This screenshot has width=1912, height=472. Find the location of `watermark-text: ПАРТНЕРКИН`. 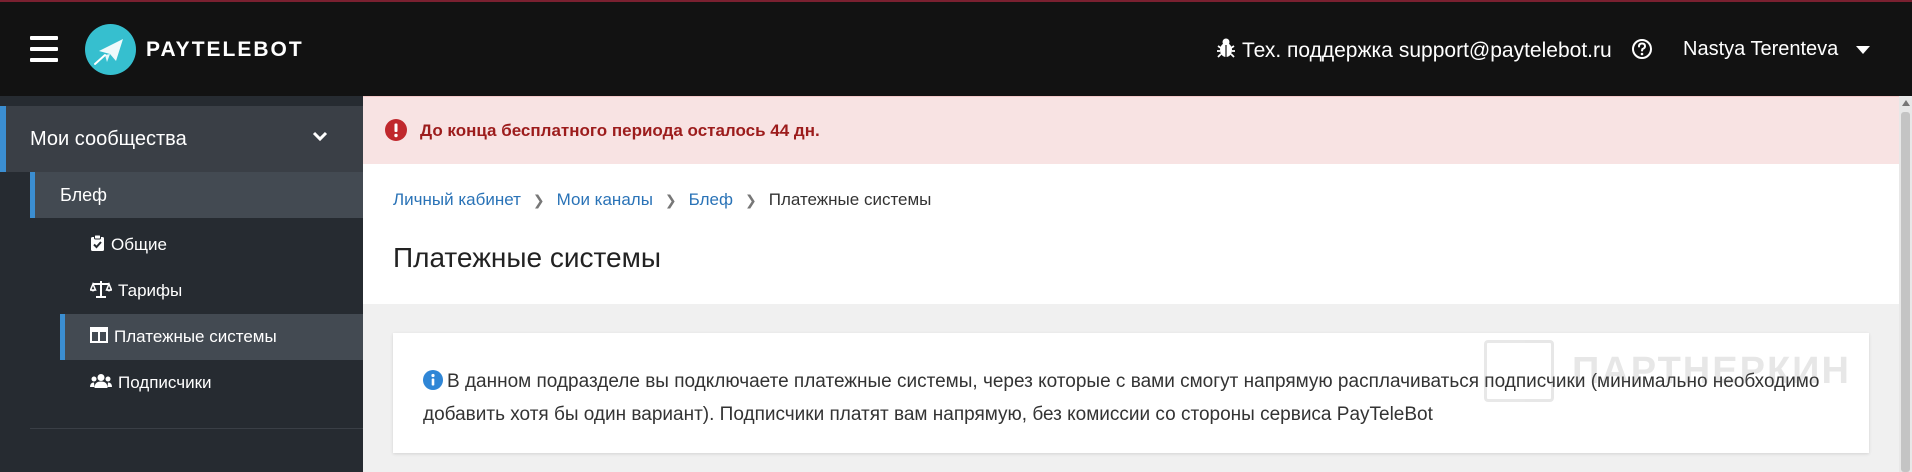

watermark-text: ПАРТНЕРКИН is located at coordinates (1711, 370).